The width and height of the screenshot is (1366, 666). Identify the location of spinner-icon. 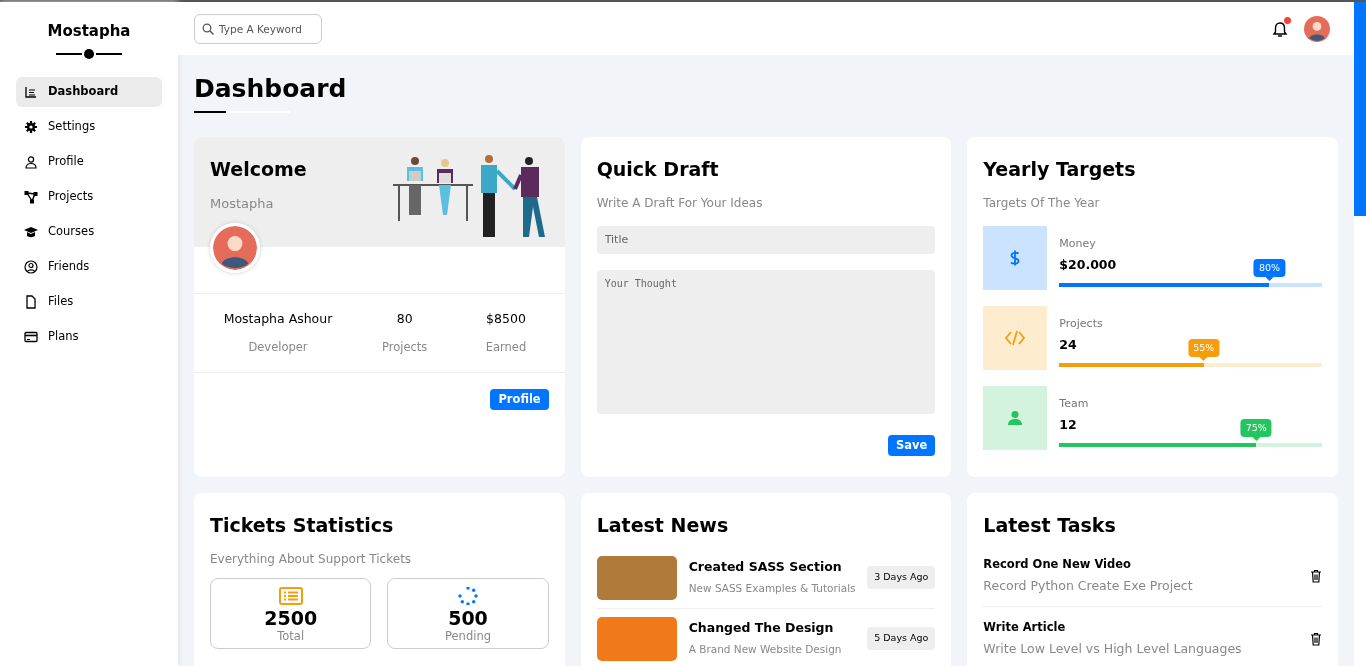
(468, 596).